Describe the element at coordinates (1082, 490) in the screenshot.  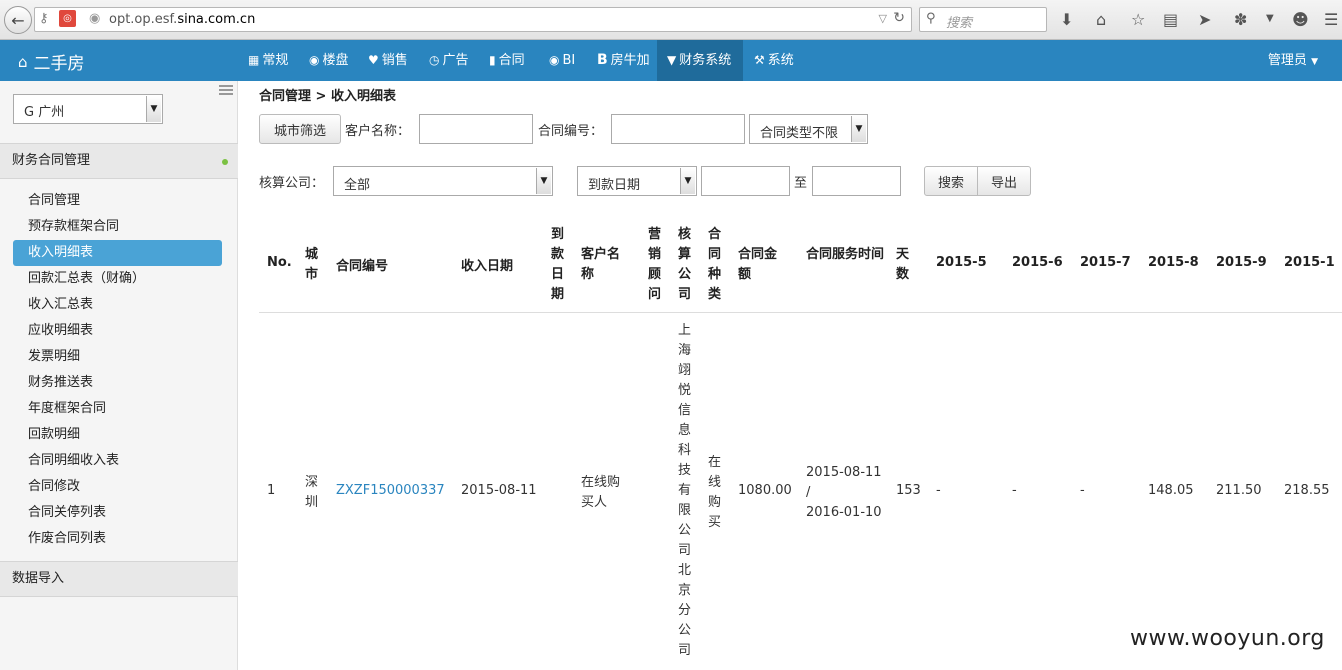
I see `td-2015-7: -` at that location.